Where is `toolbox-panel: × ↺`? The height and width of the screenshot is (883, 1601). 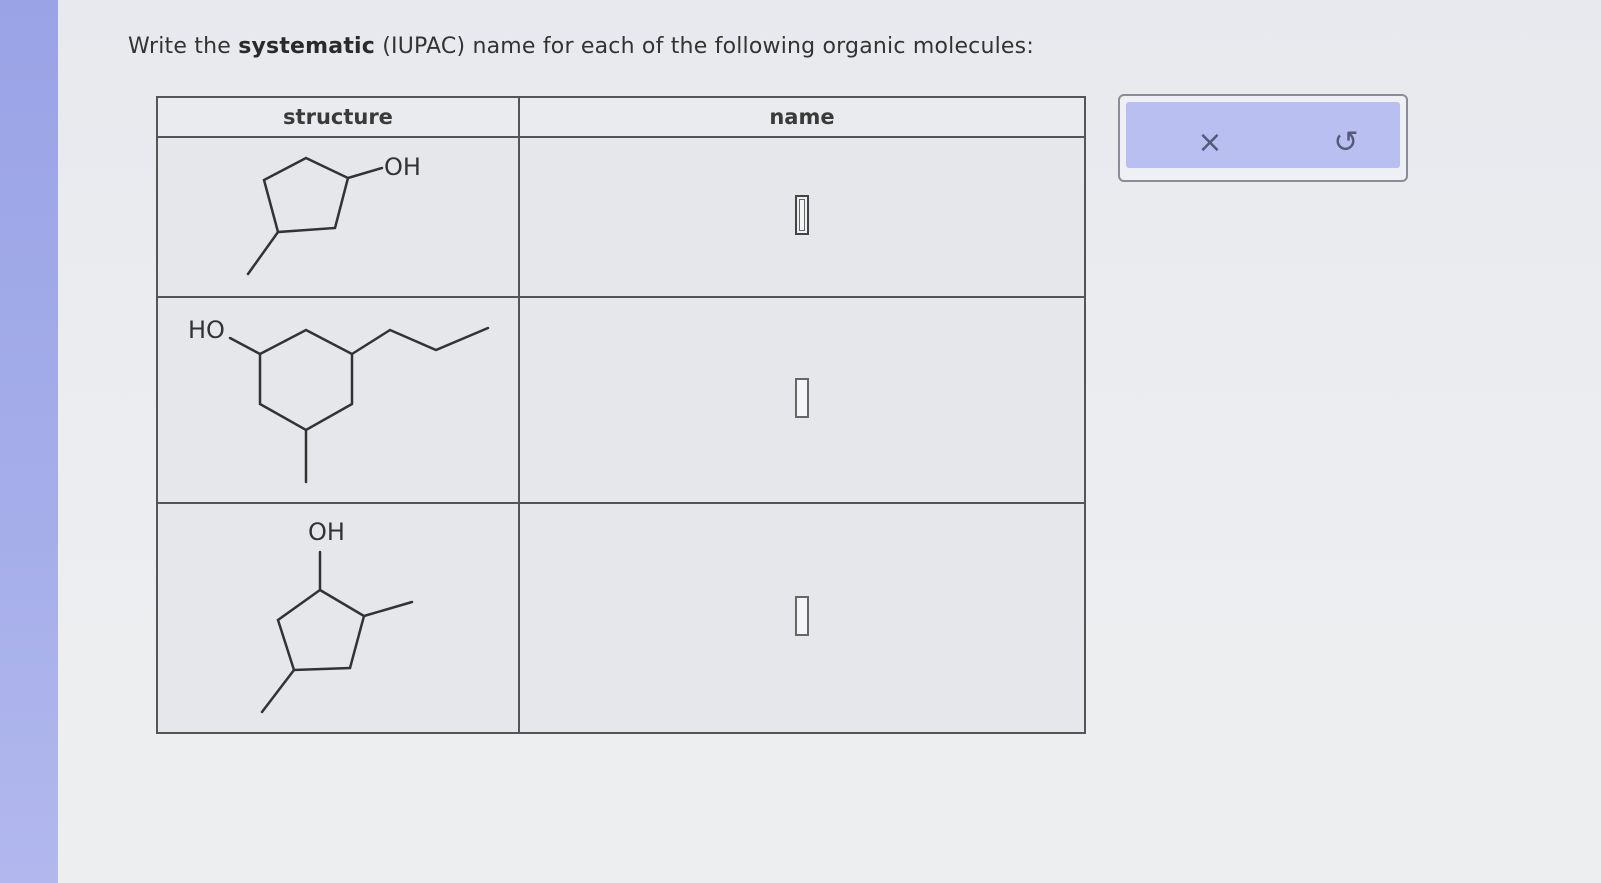
toolbox-panel: × ↺ is located at coordinates (1263, 135).